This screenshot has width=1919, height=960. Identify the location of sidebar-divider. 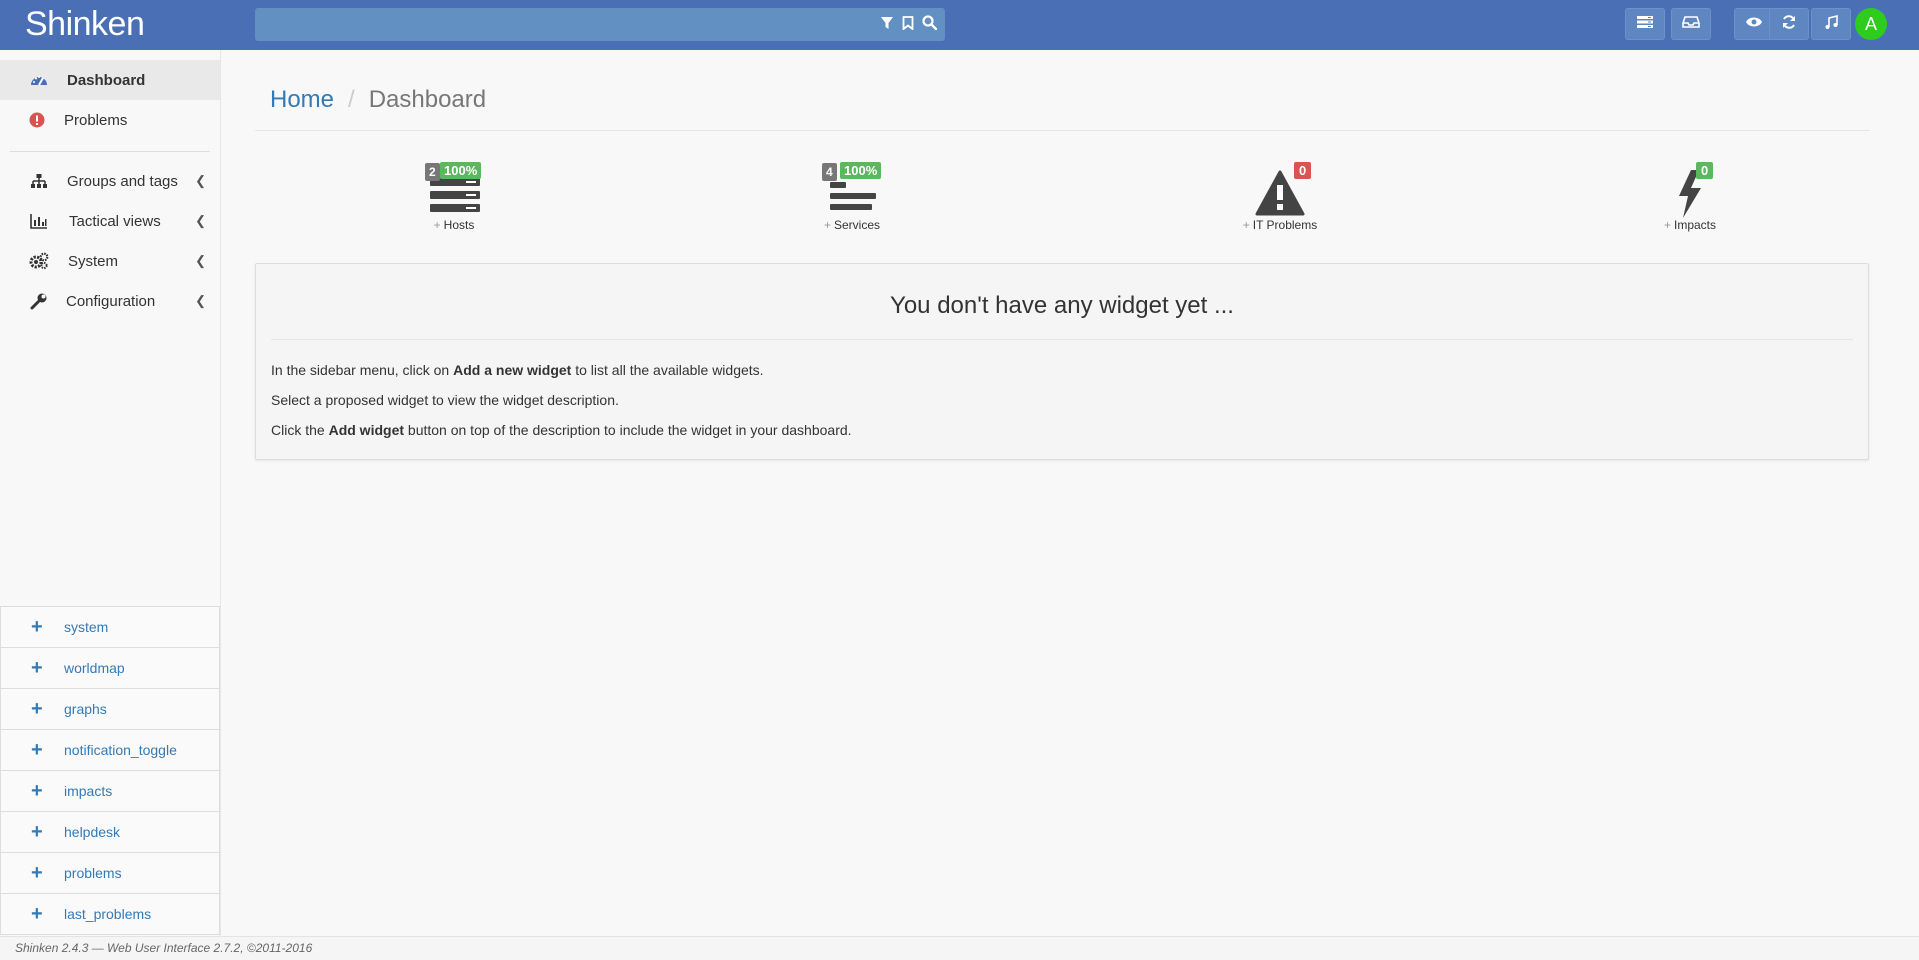
(110, 151).